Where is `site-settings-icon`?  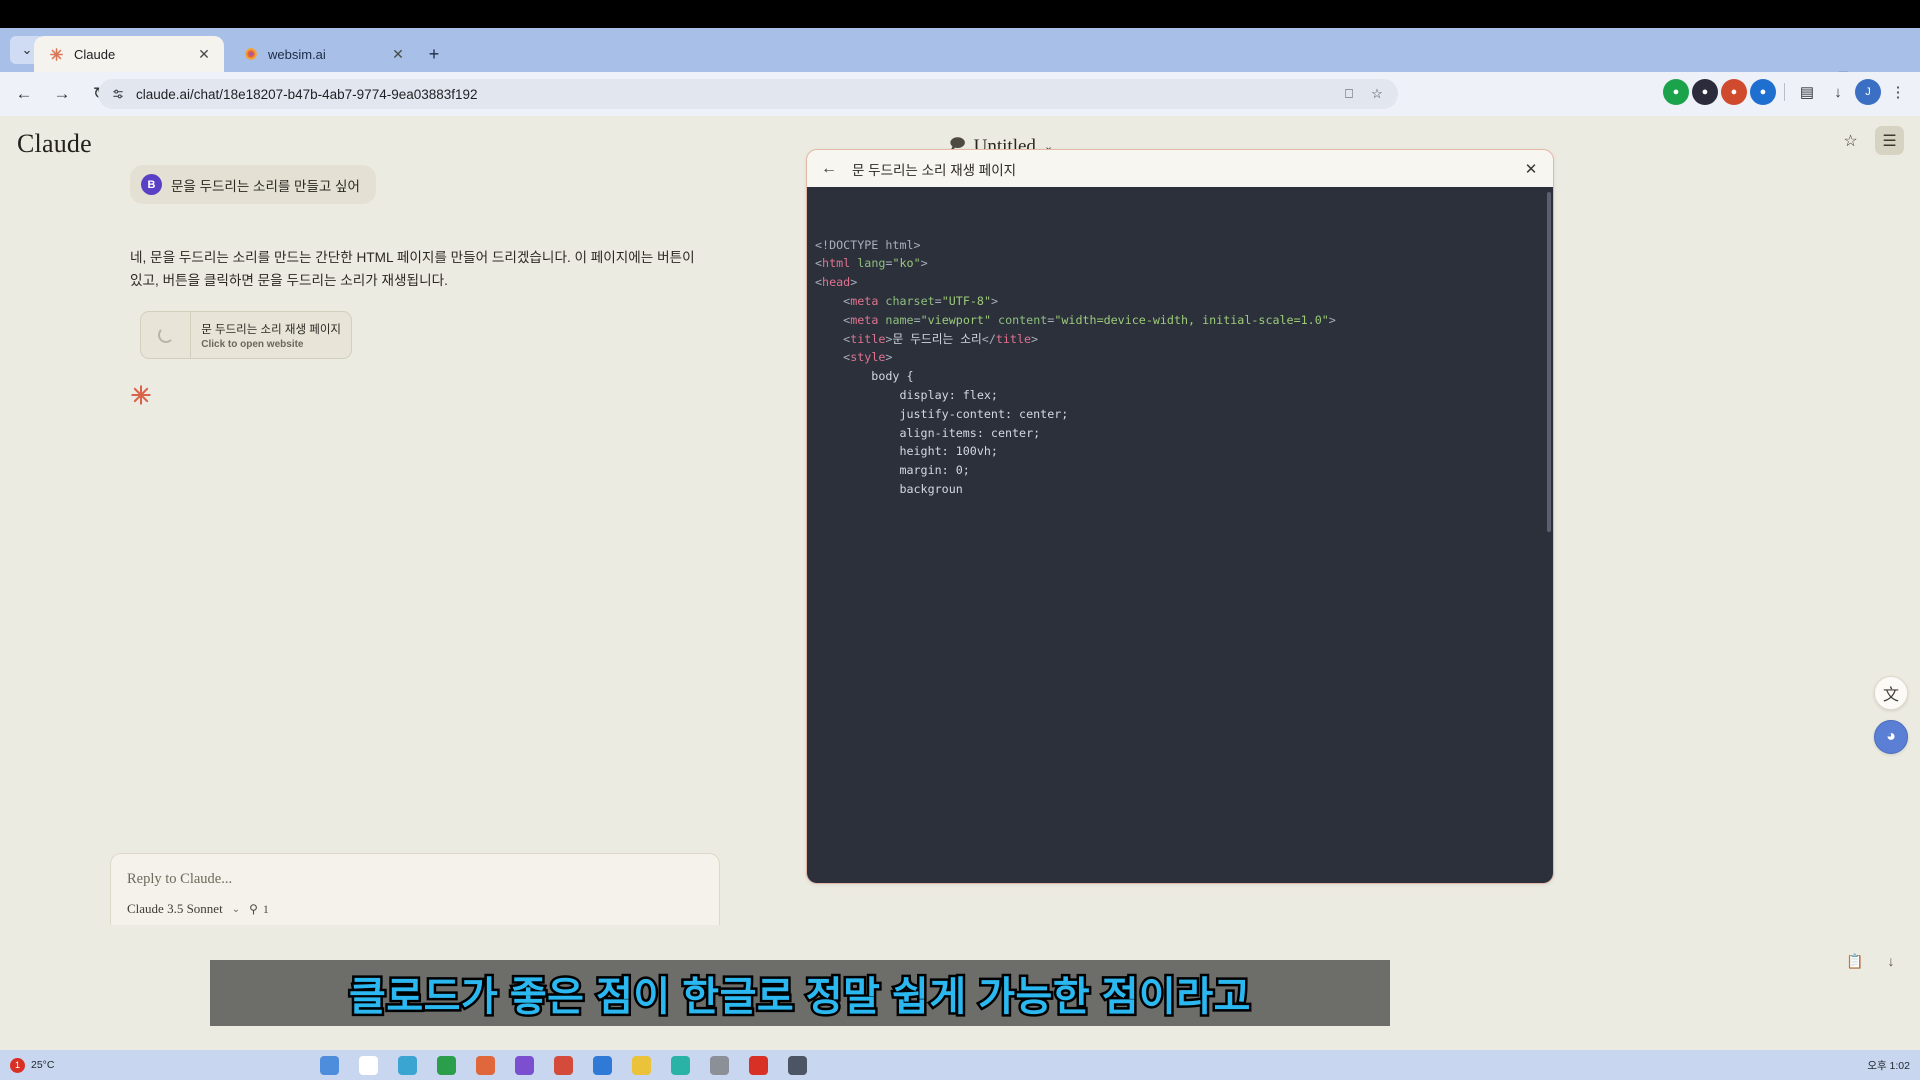 site-settings-icon is located at coordinates (118, 94).